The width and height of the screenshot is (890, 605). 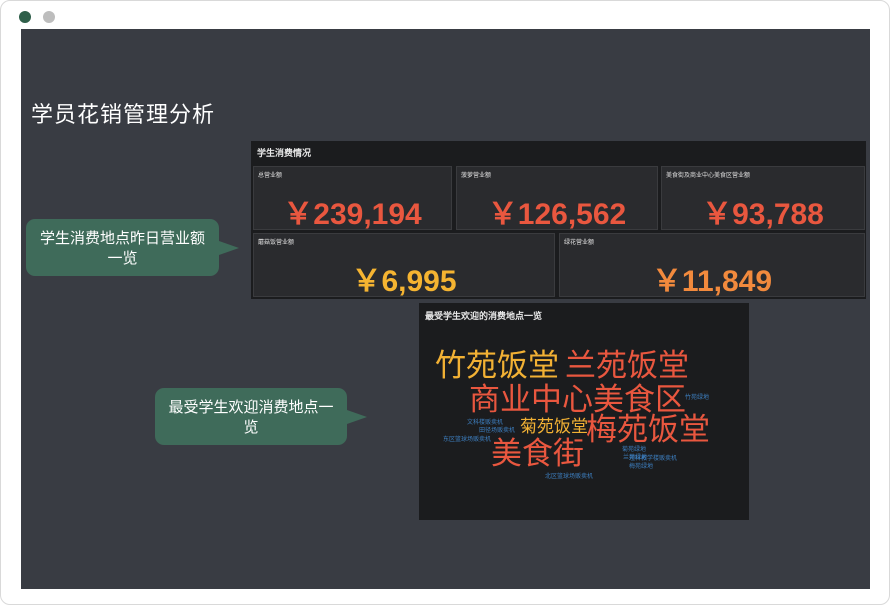 What do you see at coordinates (634, 450) in the screenshot?
I see `word-cloud-item: 菊苑绿地` at bounding box center [634, 450].